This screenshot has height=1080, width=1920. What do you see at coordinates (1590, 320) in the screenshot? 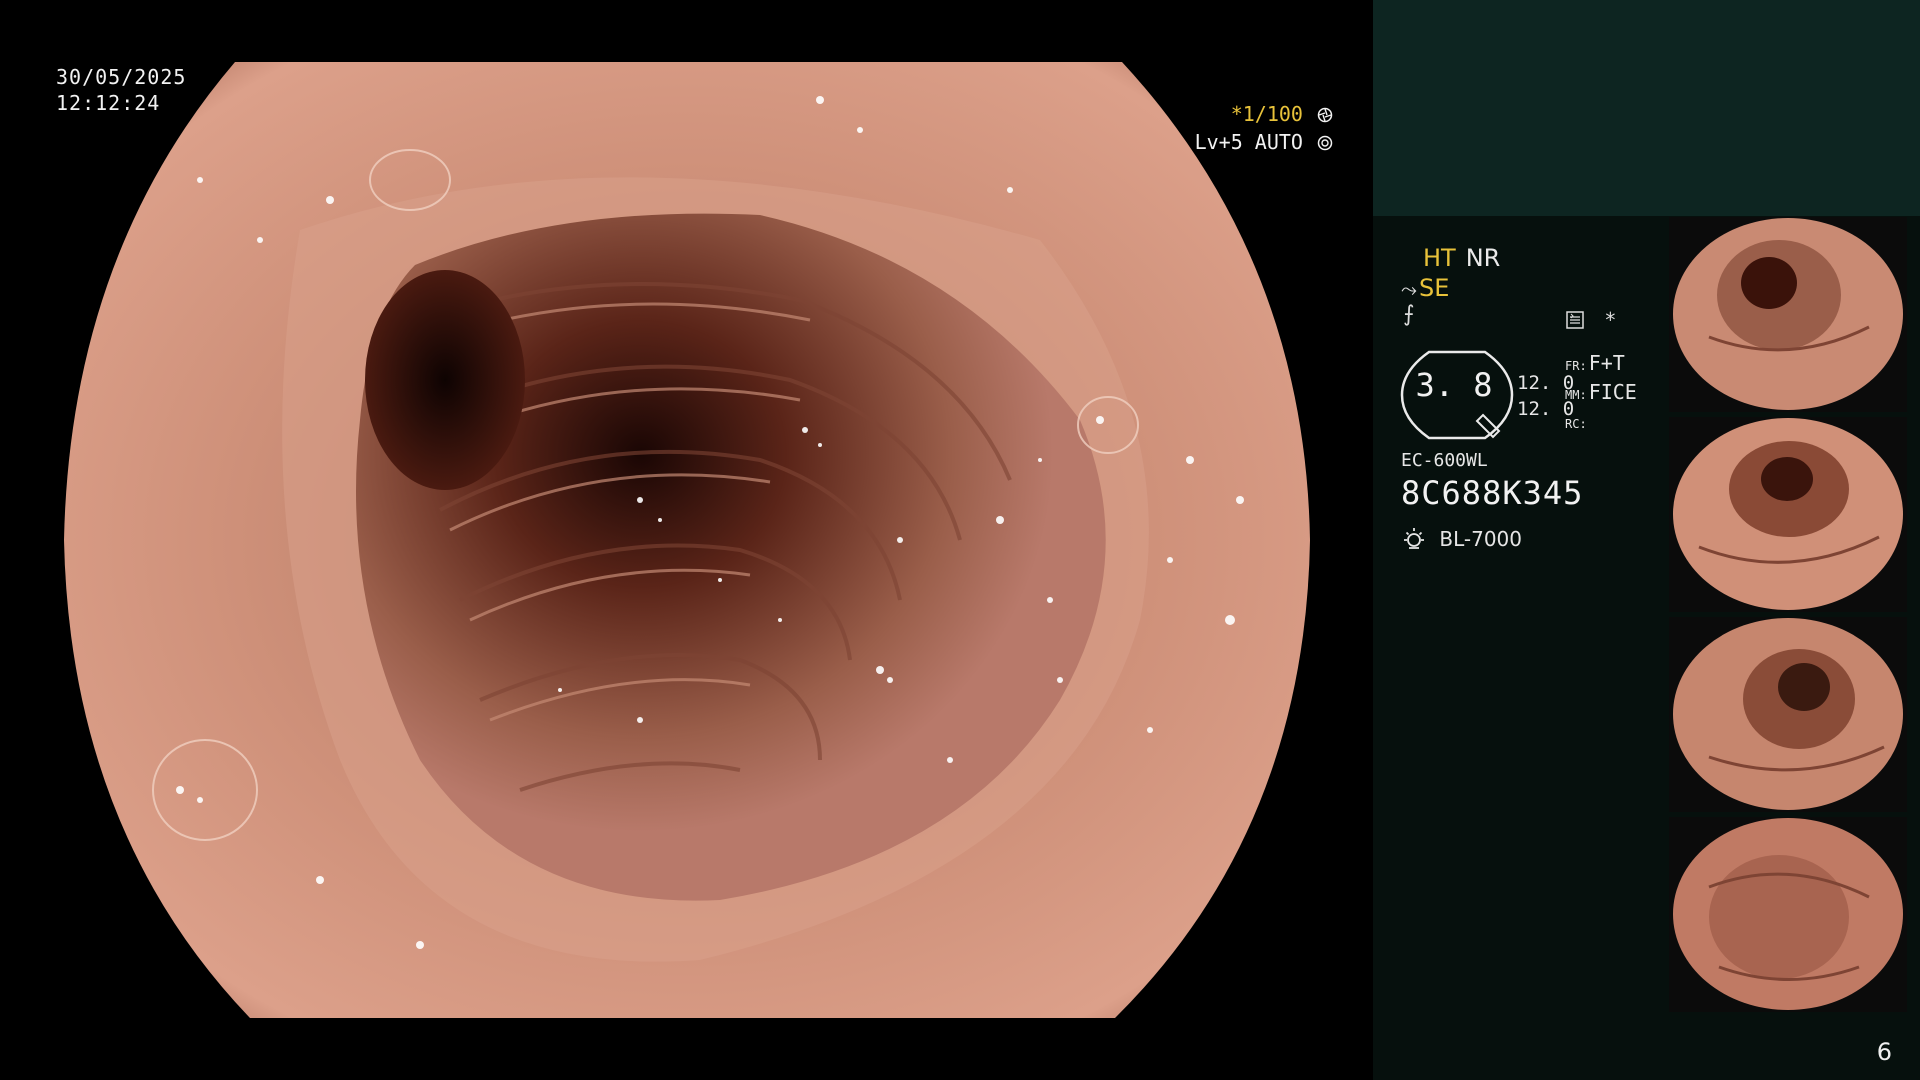
I see `status-icons-row: *` at bounding box center [1590, 320].